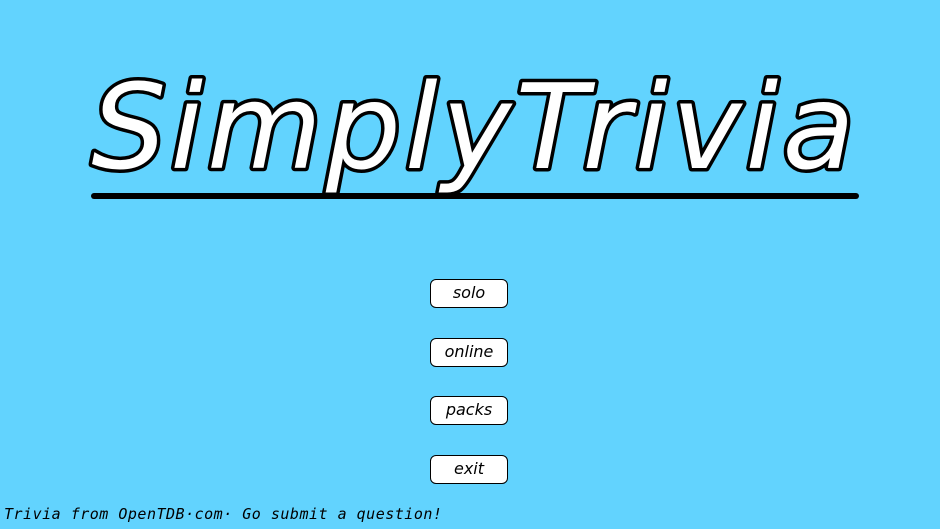 Image resolution: width=940 pixels, height=529 pixels. I want to click on online-button: online, so click(469, 352).